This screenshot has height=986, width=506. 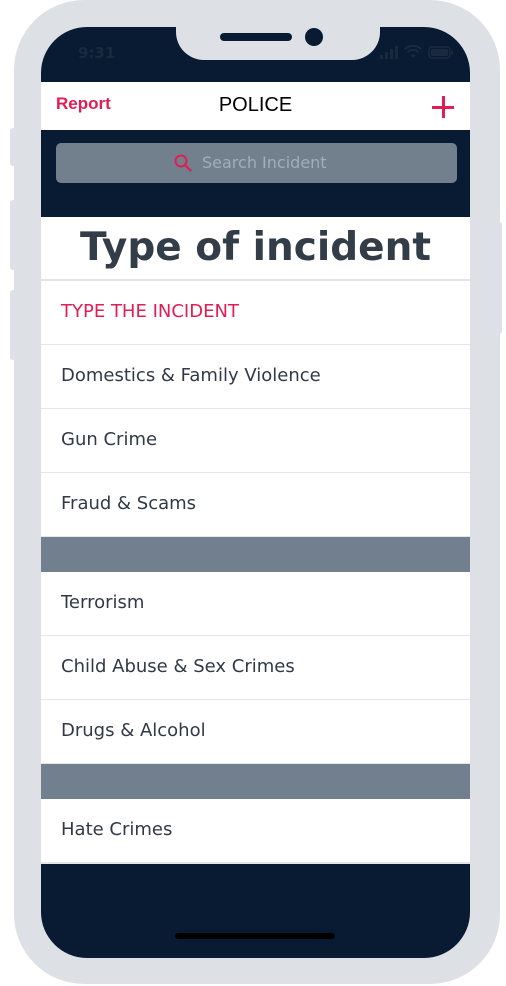 What do you see at coordinates (255, 936) in the screenshot?
I see `home-indicator` at bounding box center [255, 936].